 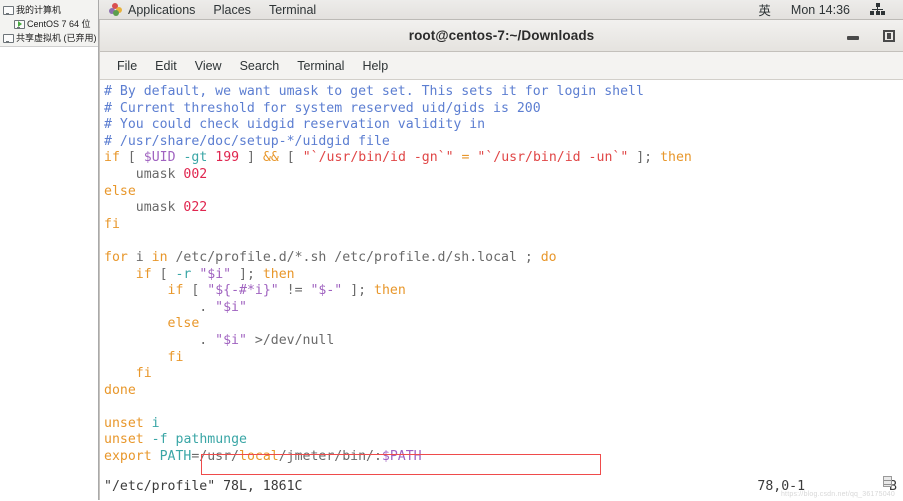 I want to click on code-line: umask 002, so click(x=502, y=175).